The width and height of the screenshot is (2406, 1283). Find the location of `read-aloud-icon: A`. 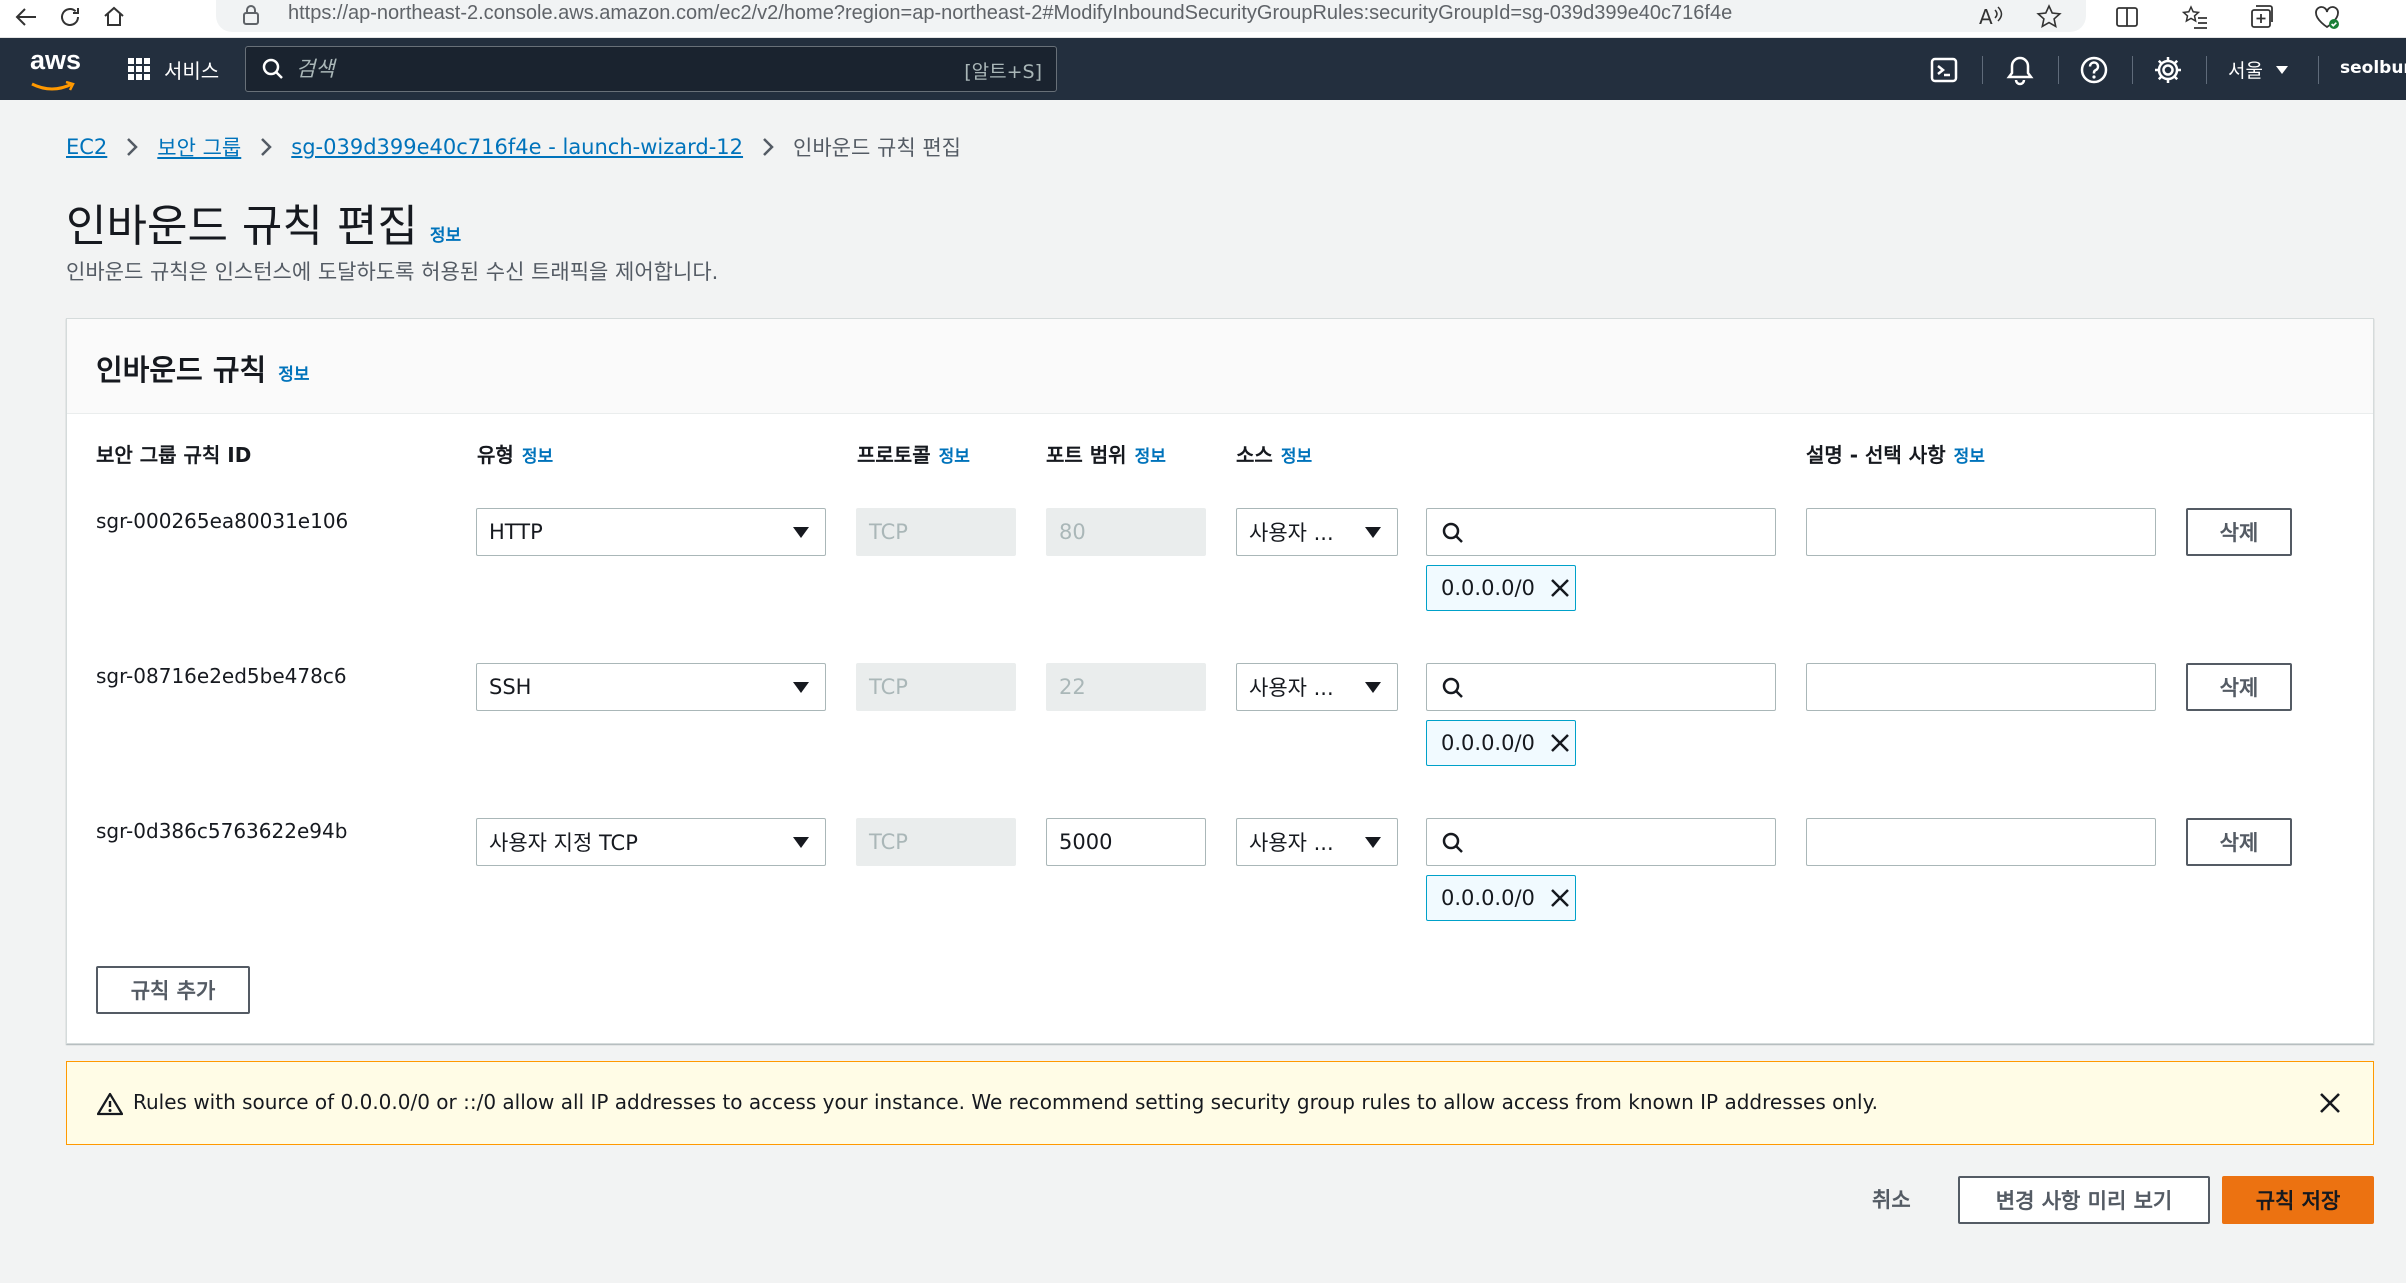

read-aloud-icon: A is located at coordinates (1991, 17).